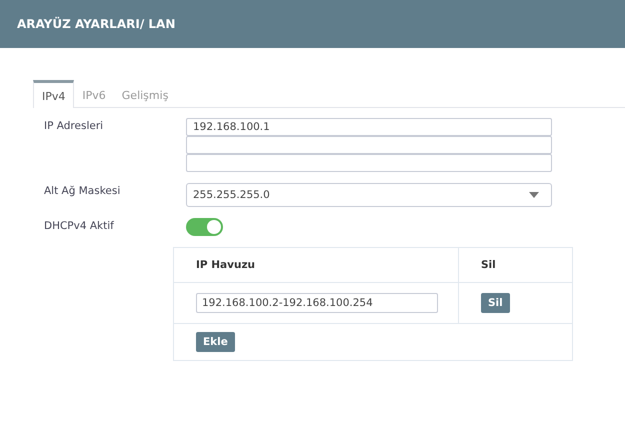 The width and height of the screenshot is (625, 425). I want to click on column-header: Sil, so click(515, 265).